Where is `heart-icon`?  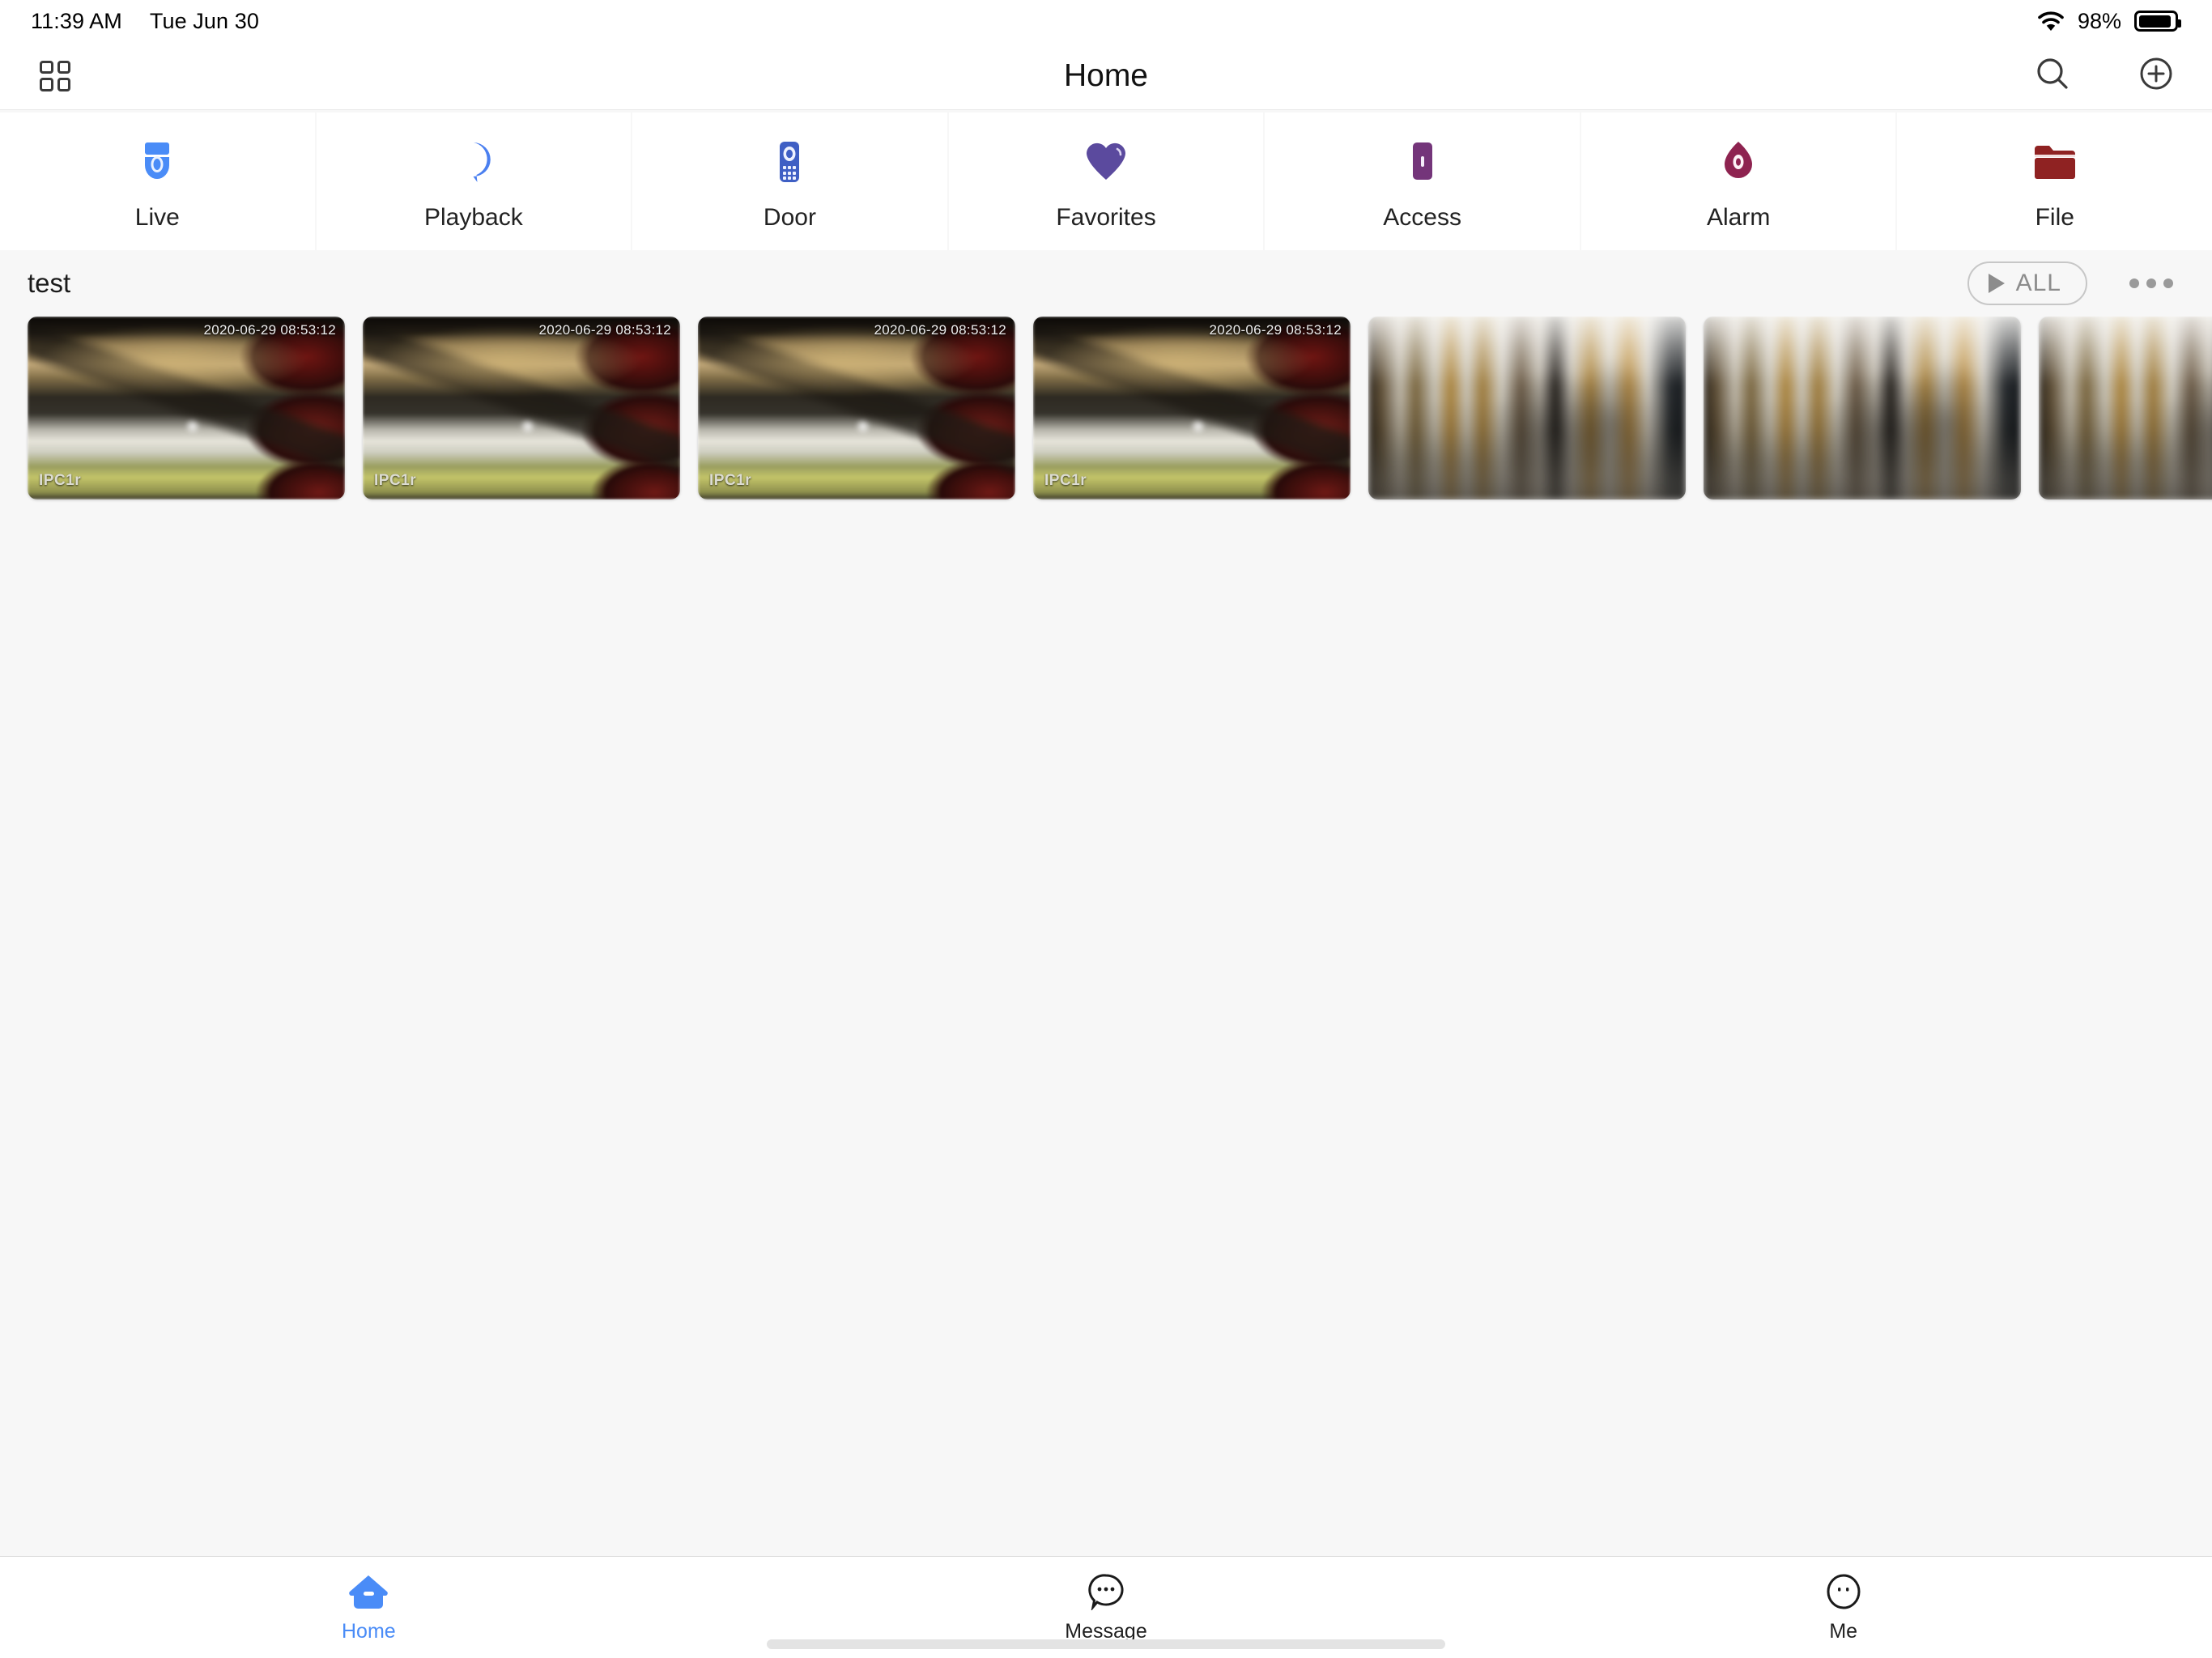 heart-icon is located at coordinates (1106, 162).